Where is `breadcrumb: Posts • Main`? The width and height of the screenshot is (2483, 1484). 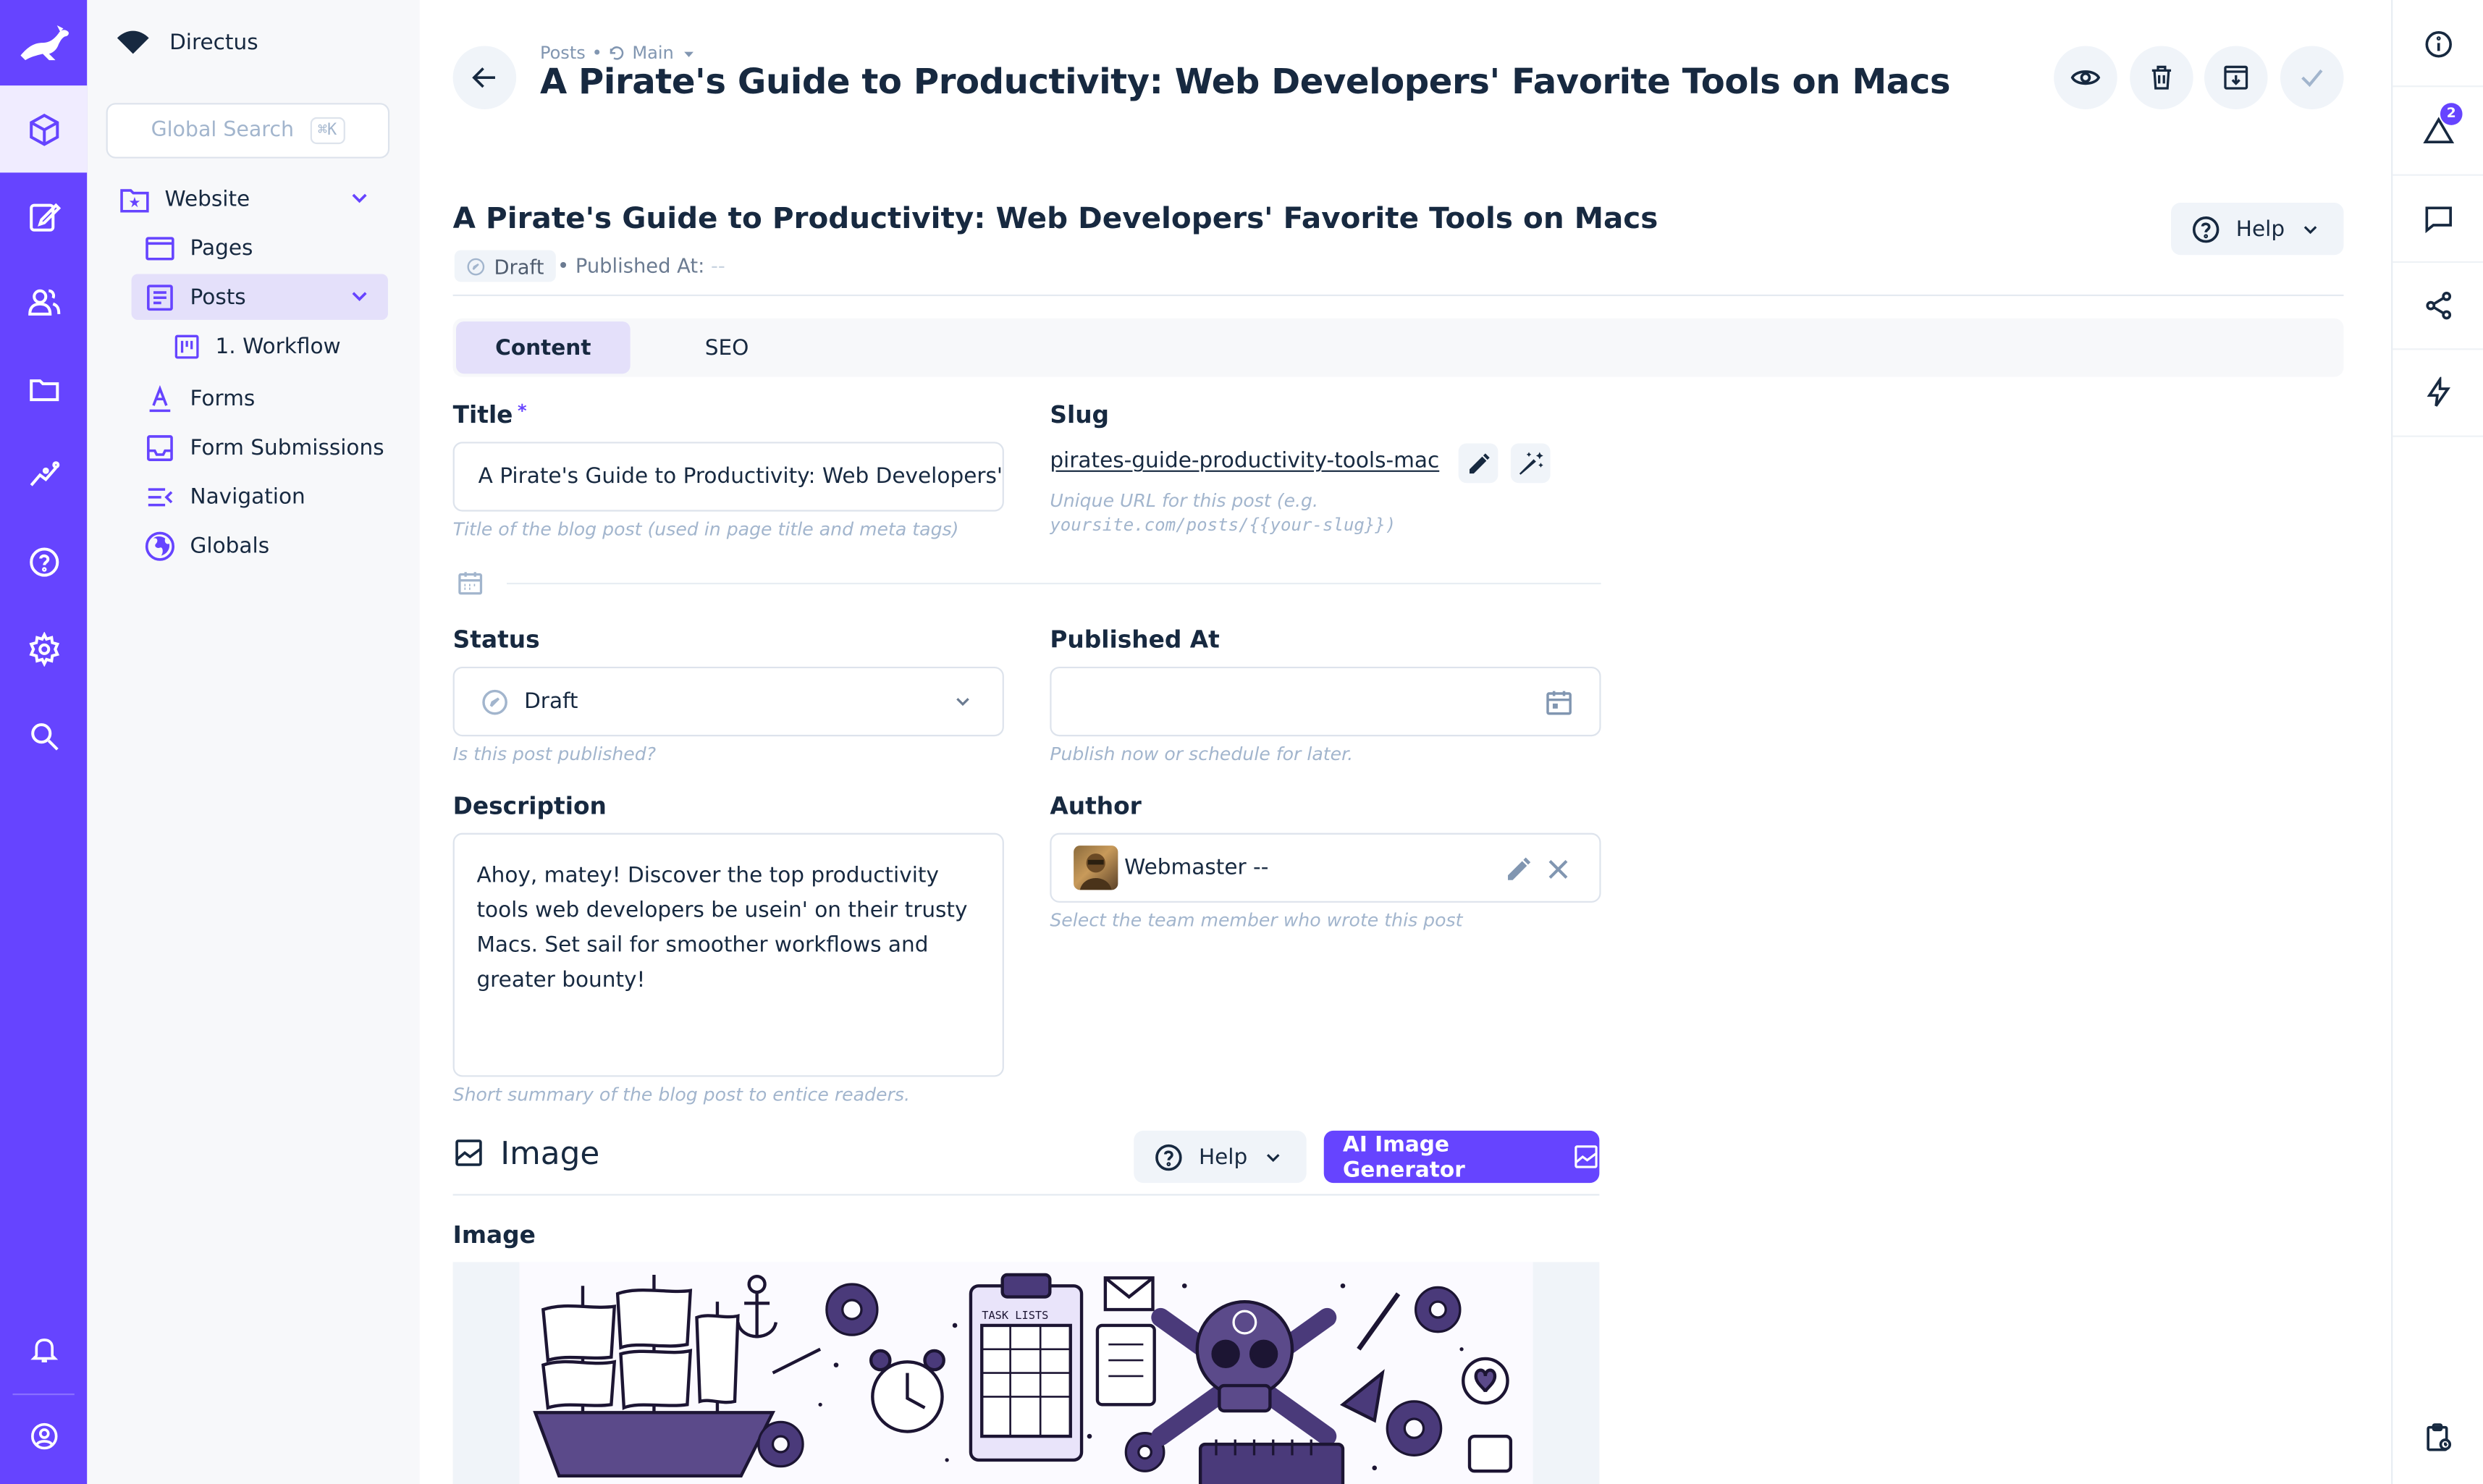 breadcrumb: Posts • Main is located at coordinates (618, 53).